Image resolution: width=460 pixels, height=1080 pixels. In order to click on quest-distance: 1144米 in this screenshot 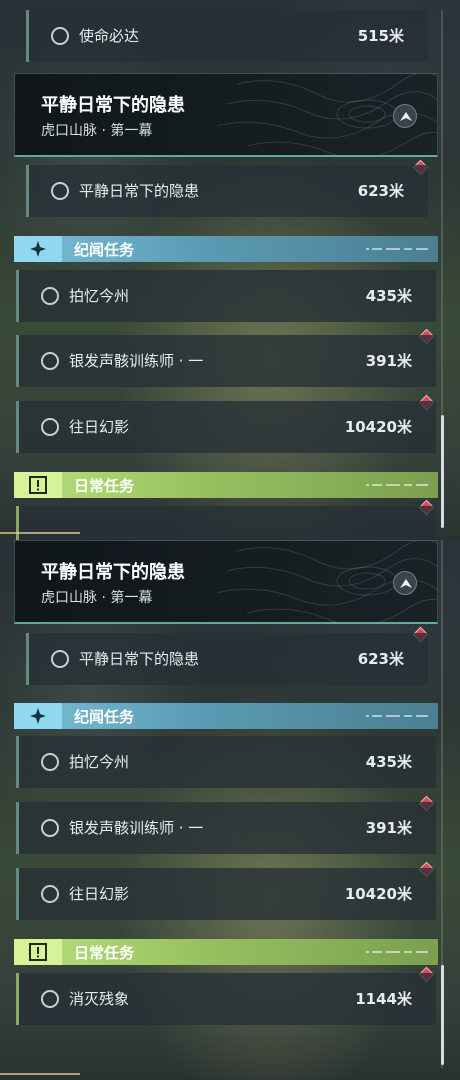, I will do `click(383, 999)`.